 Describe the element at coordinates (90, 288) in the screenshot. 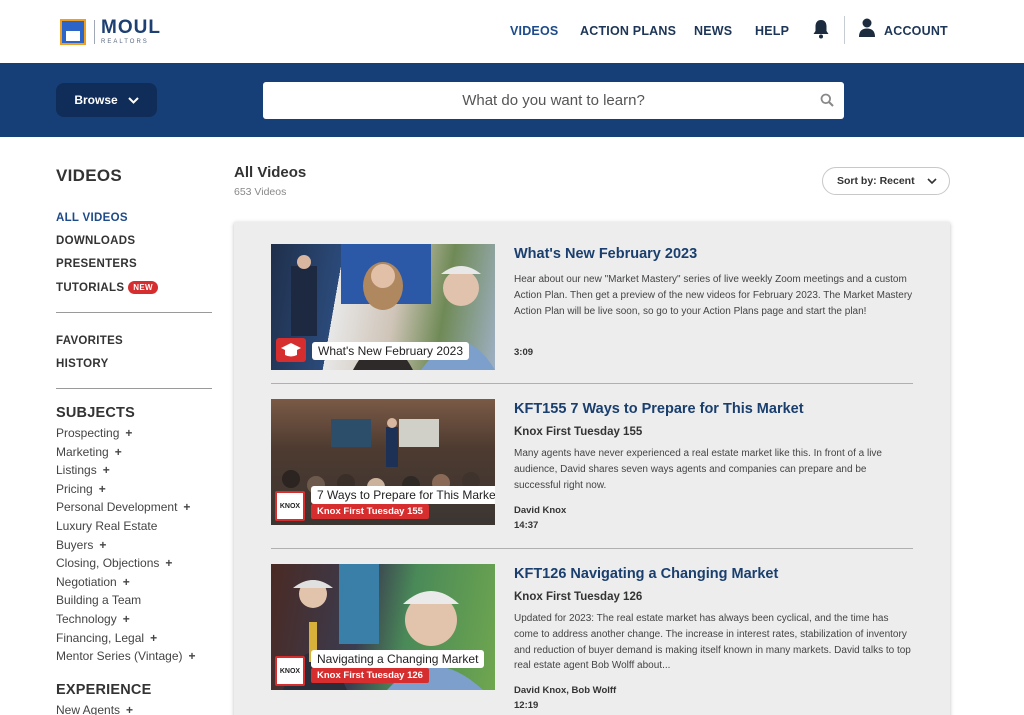

I see `sidebar-item-tutorials-label: TUTORIALS` at that location.